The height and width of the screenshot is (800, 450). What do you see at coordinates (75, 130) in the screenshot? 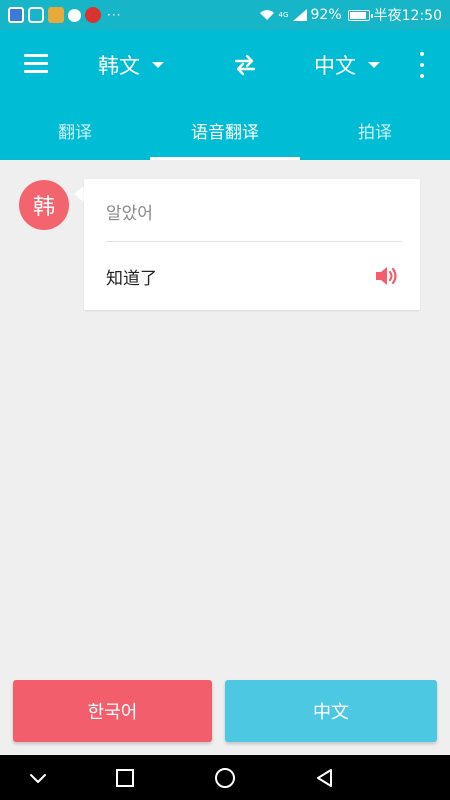
I see `tab-translate: 翻译` at bounding box center [75, 130].